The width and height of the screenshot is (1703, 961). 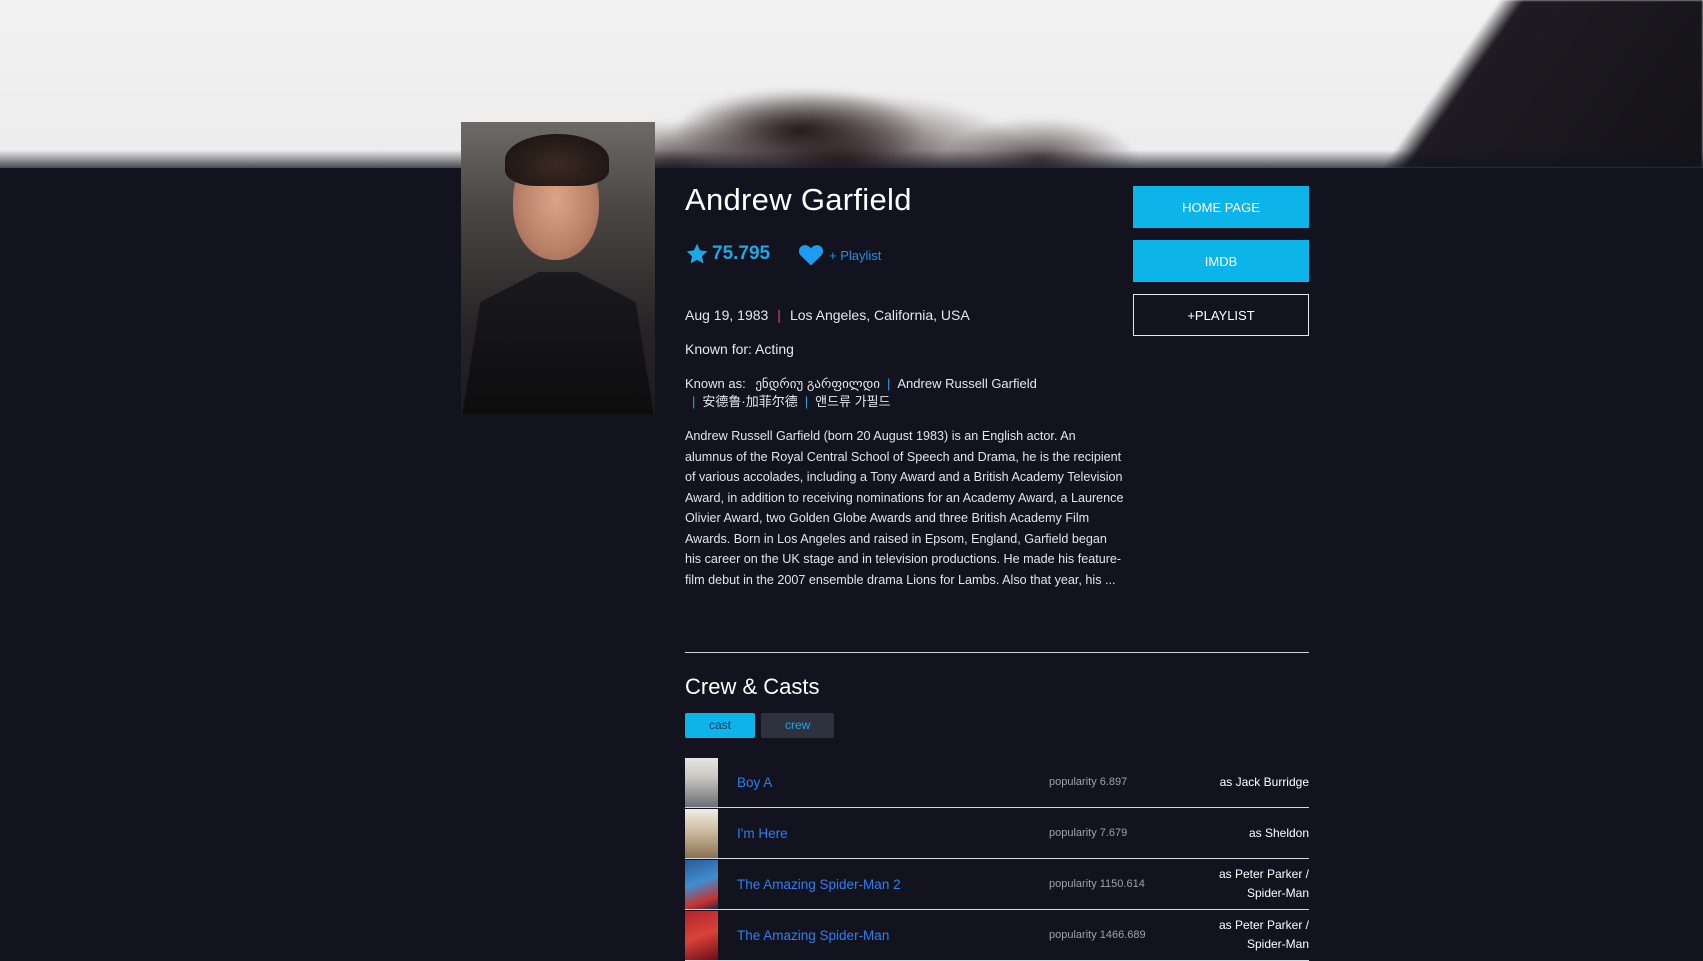 I want to click on home-page-button: HOME PAGE, so click(x=1221, y=207).